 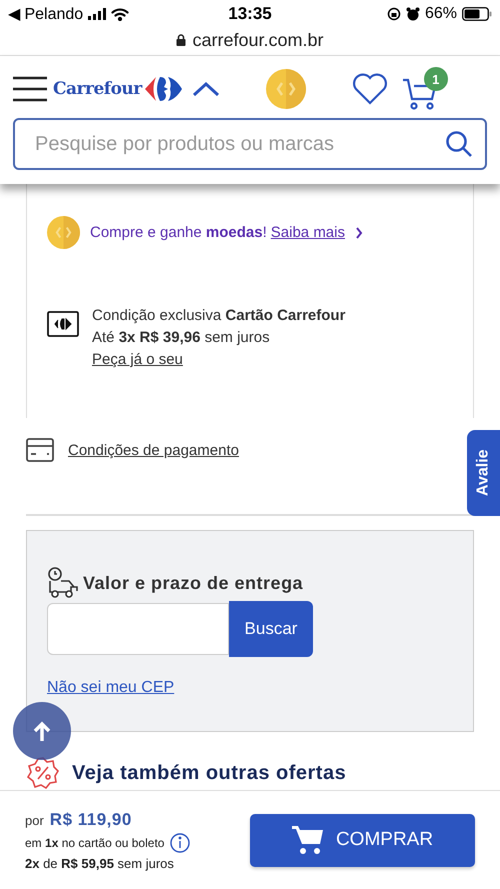 What do you see at coordinates (181, 337) in the screenshot?
I see `installment-text: Até 3x R$ 39,96 sem juros` at bounding box center [181, 337].